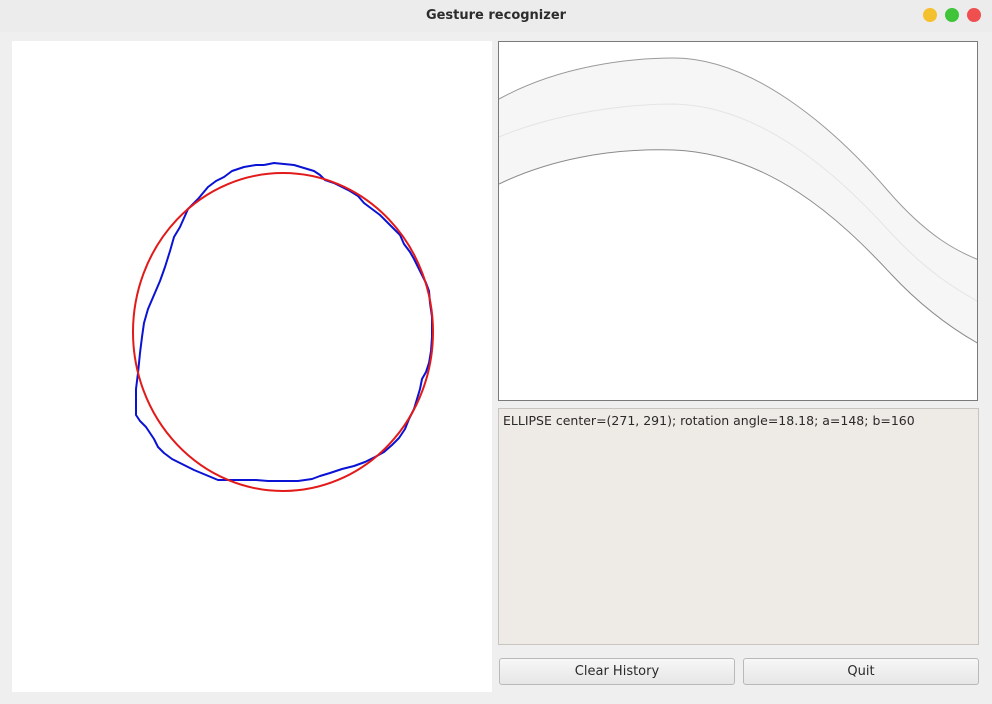 The image size is (992, 704). I want to click on minimize-icon, so click(930, 15).